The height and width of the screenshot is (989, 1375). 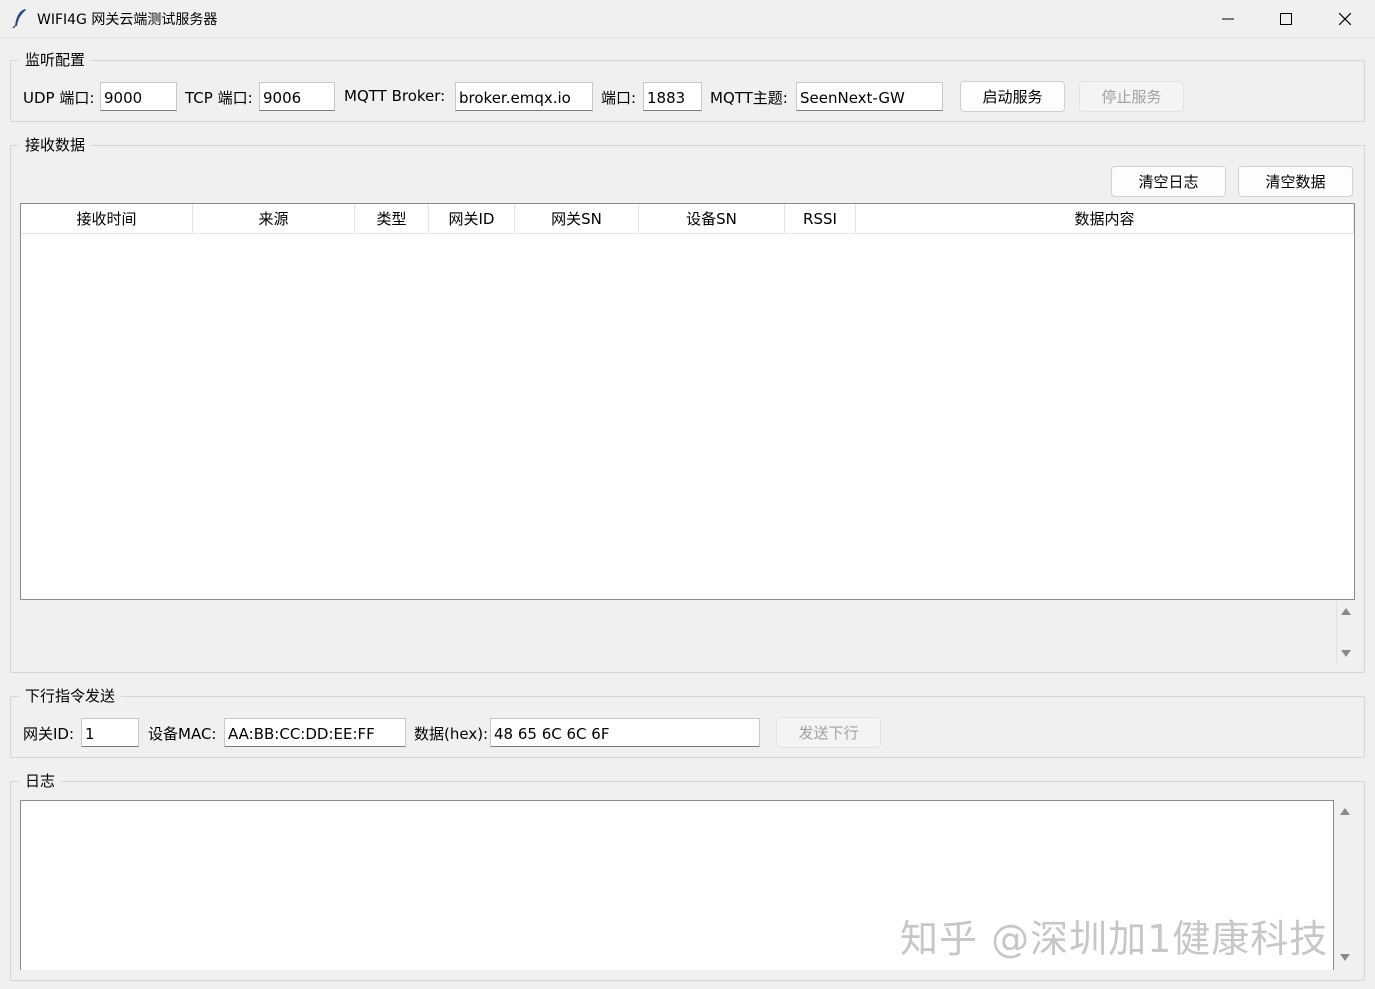 I want to click on tcp-port-input, so click(x=297, y=96).